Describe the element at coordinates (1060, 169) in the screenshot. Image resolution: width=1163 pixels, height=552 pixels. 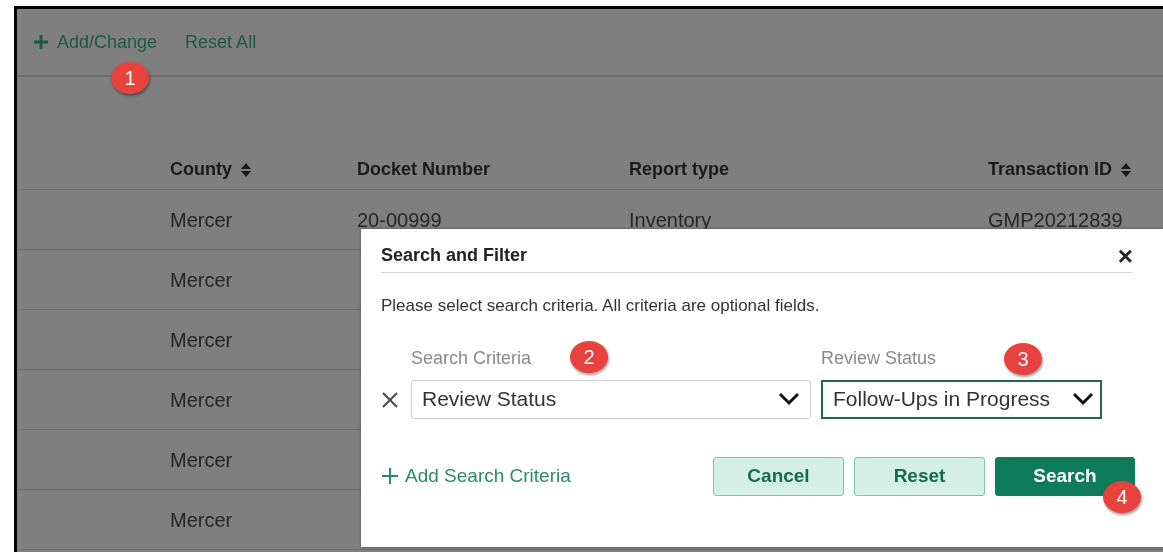
I see `column-header: Transaction ID` at that location.